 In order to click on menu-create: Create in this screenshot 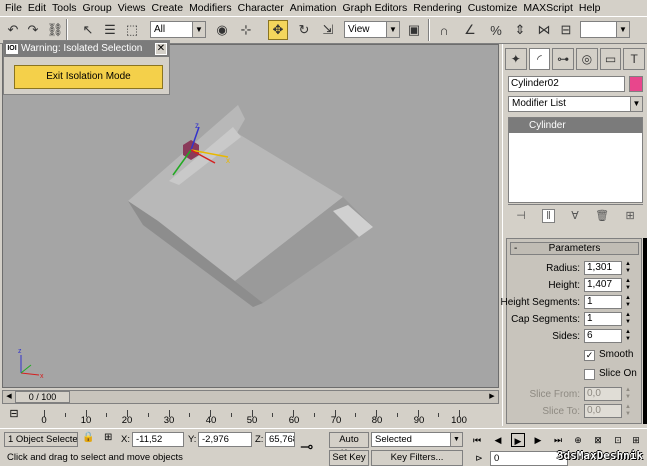, I will do `click(169, 8)`.